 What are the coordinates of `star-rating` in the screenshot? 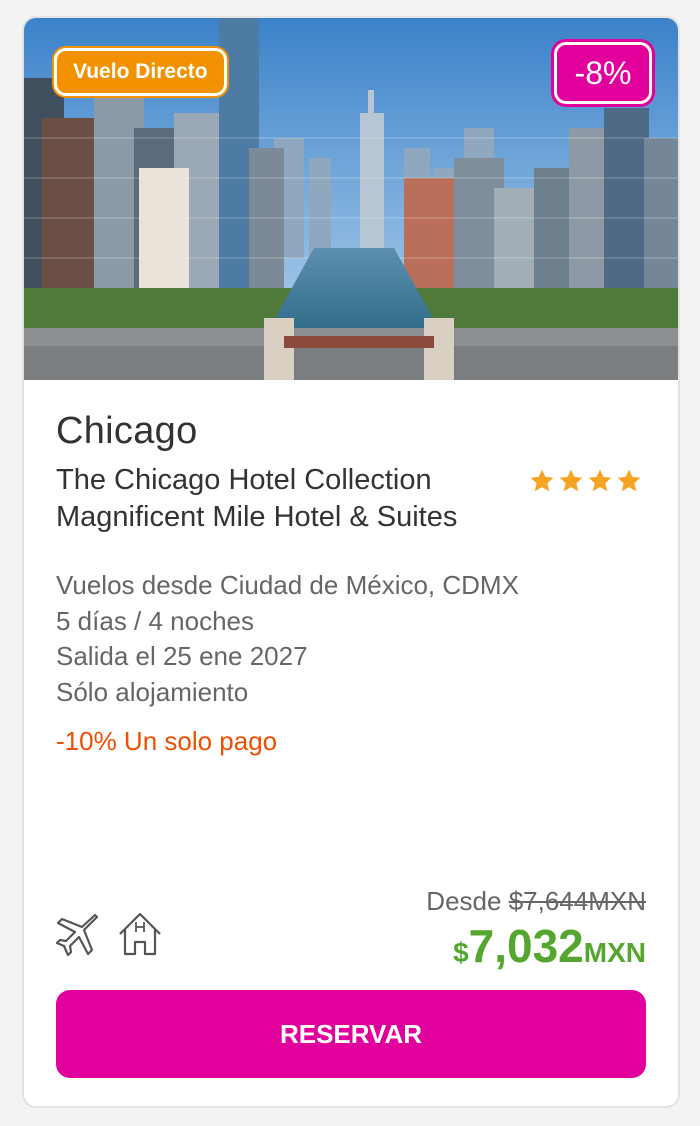 It's located at (585, 481).